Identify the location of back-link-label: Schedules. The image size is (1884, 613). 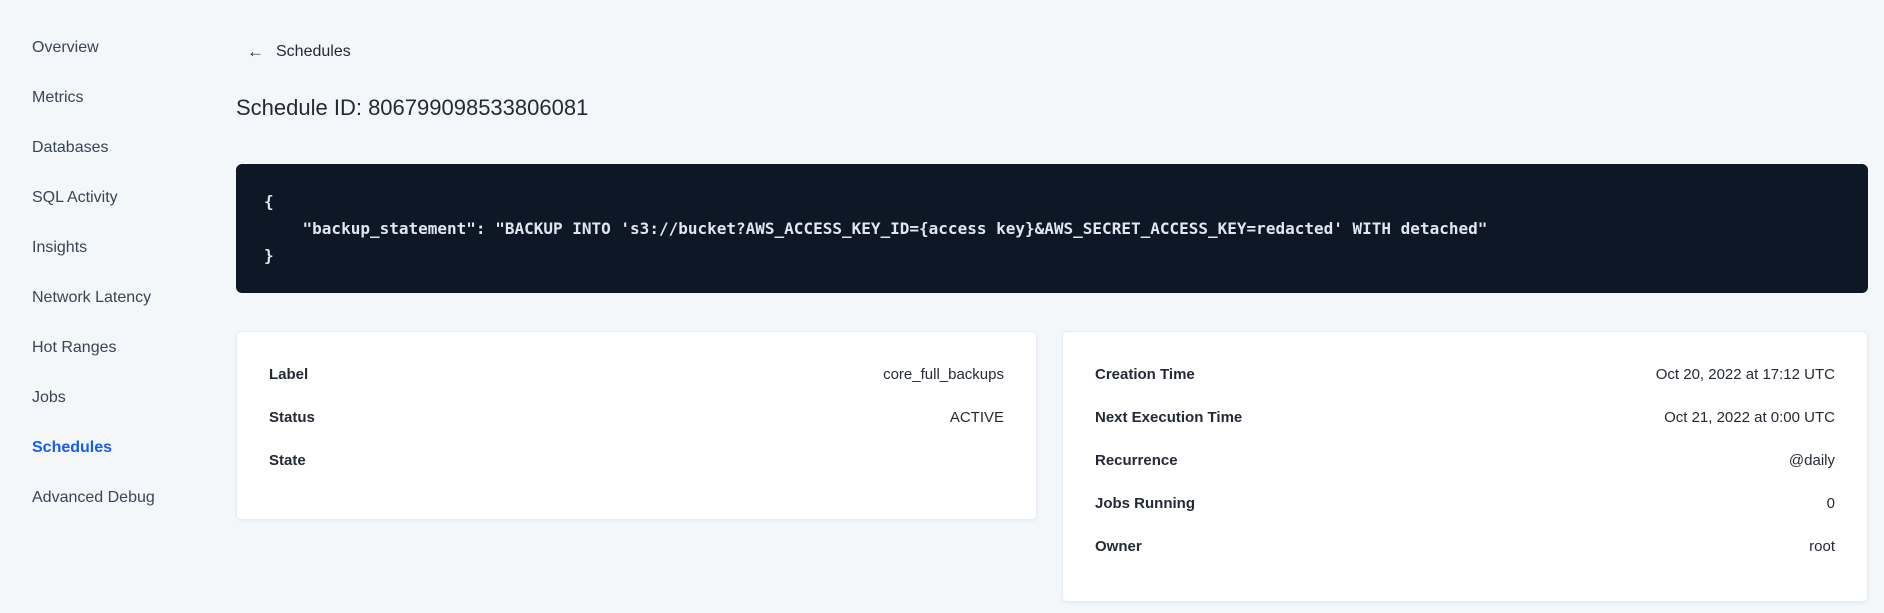
(313, 51).